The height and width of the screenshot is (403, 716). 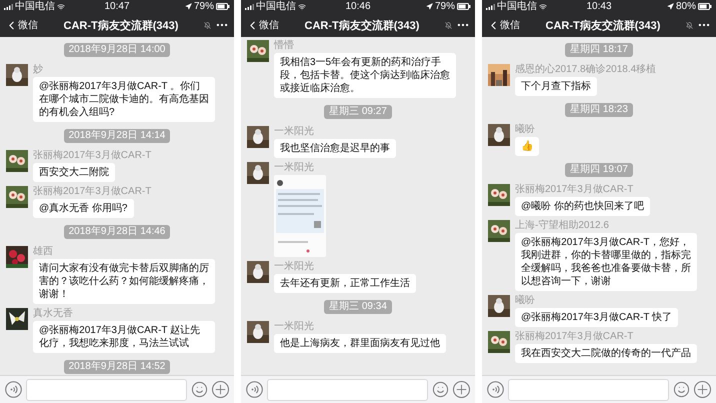 I want to click on timestamp: 2018年9月28日 14:46, so click(x=117, y=232).